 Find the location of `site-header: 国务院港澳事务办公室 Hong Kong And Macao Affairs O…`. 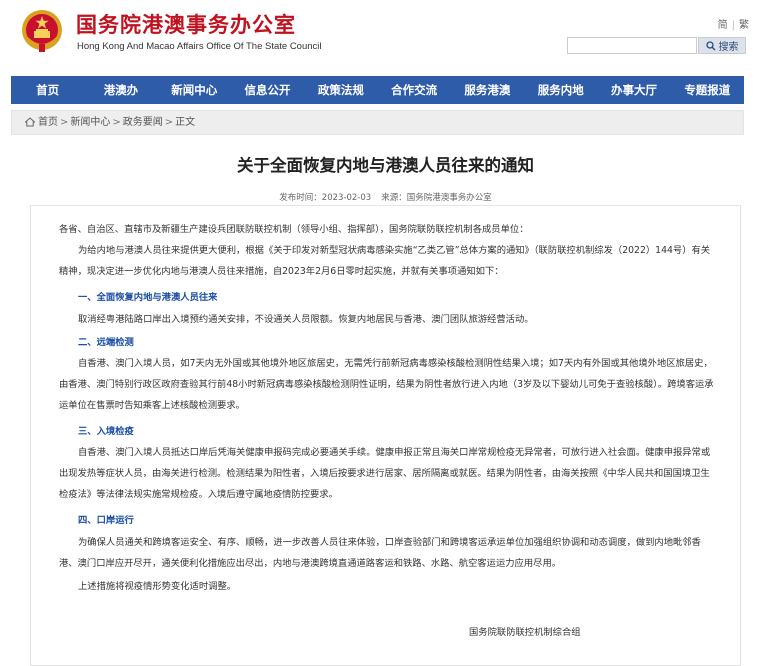

site-header: 国务院港澳事务办公室 Hong Kong And Macao Affairs O… is located at coordinates (385, 35).